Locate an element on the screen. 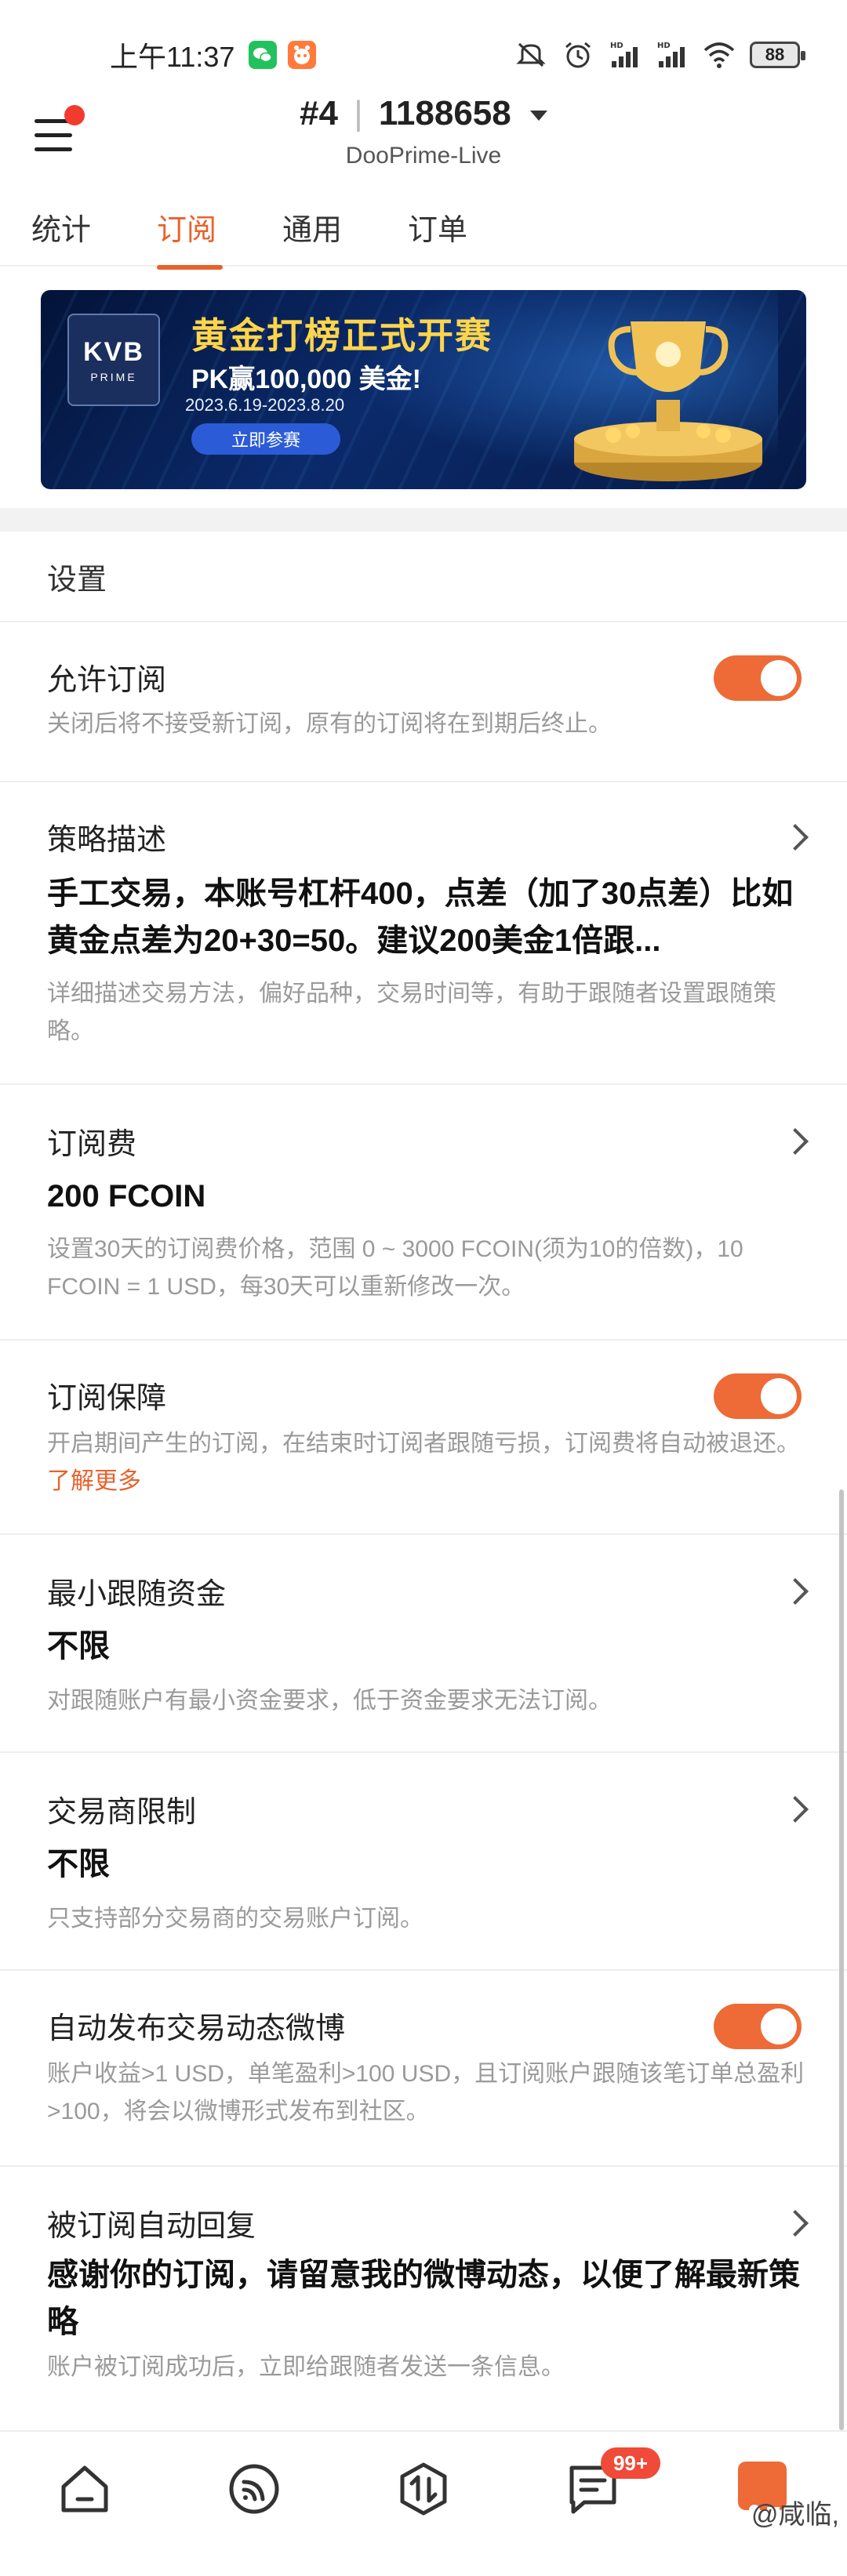  setting-label: 交易商限制 is located at coordinates (122, 1812).